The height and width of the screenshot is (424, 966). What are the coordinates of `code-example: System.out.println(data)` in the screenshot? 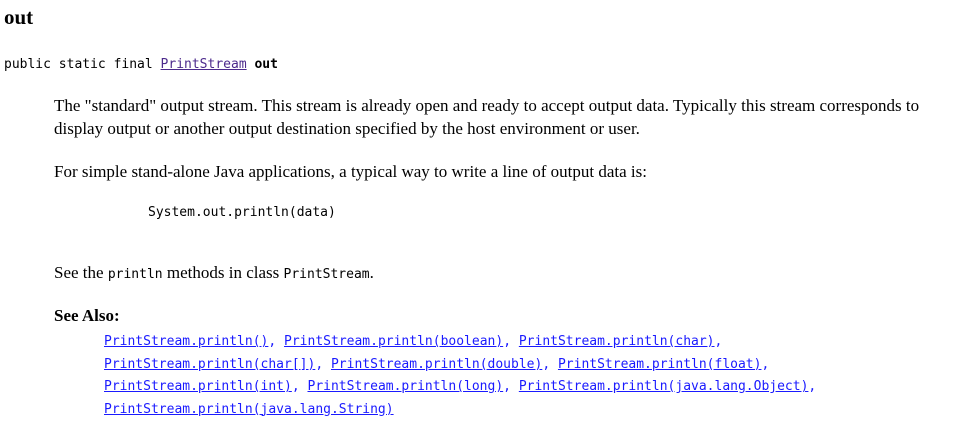 It's located at (242, 212).